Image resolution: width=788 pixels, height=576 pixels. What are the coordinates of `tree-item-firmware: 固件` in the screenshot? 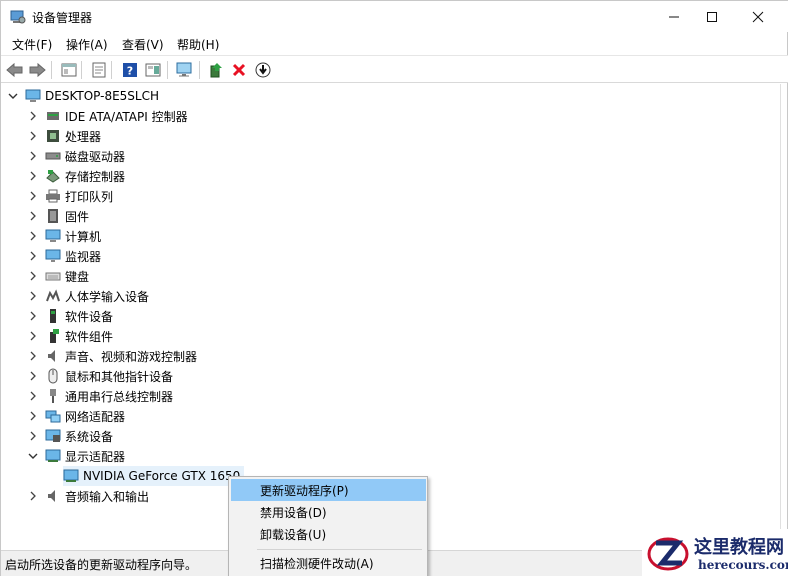 It's located at (58, 216).